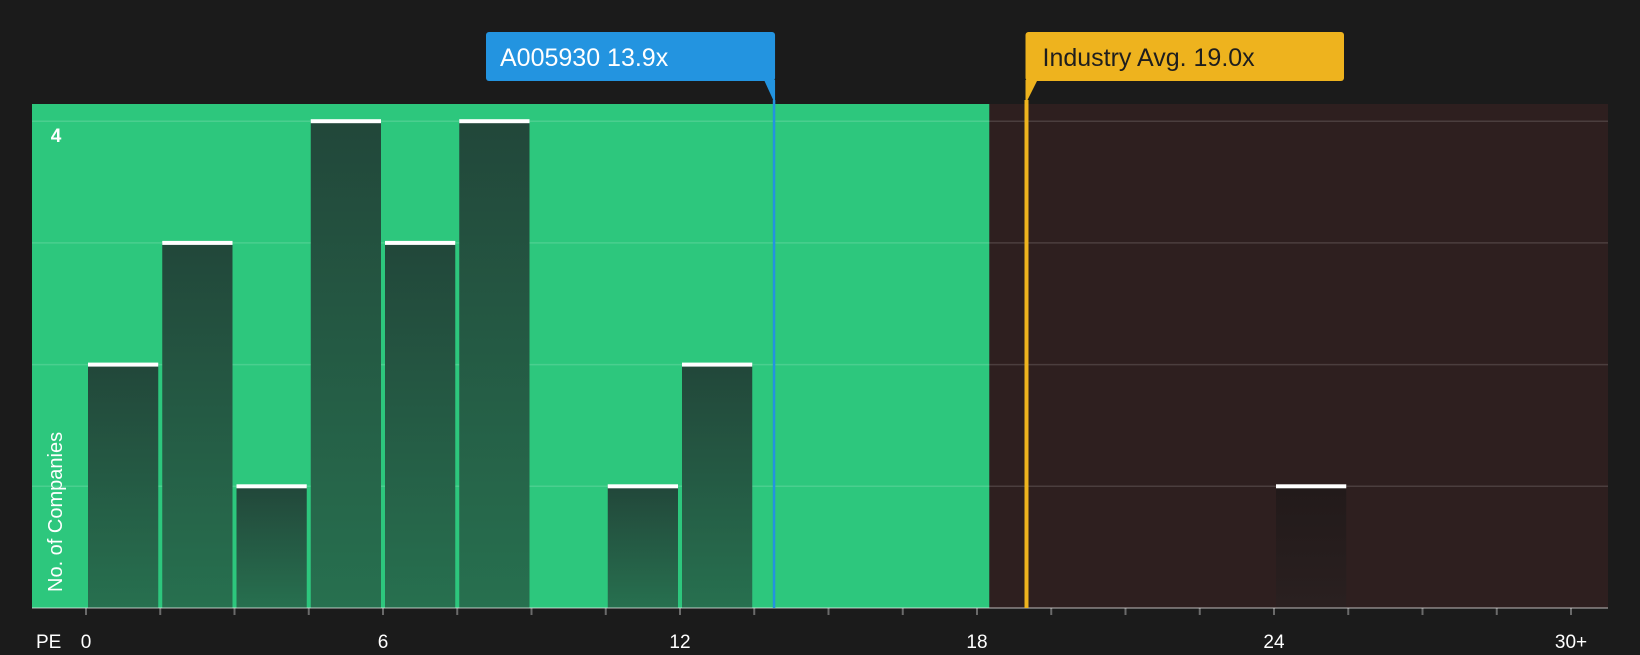  What do you see at coordinates (976, 641) in the screenshot?
I see `x-tick-label: 18` at bounding box center [976, 641].